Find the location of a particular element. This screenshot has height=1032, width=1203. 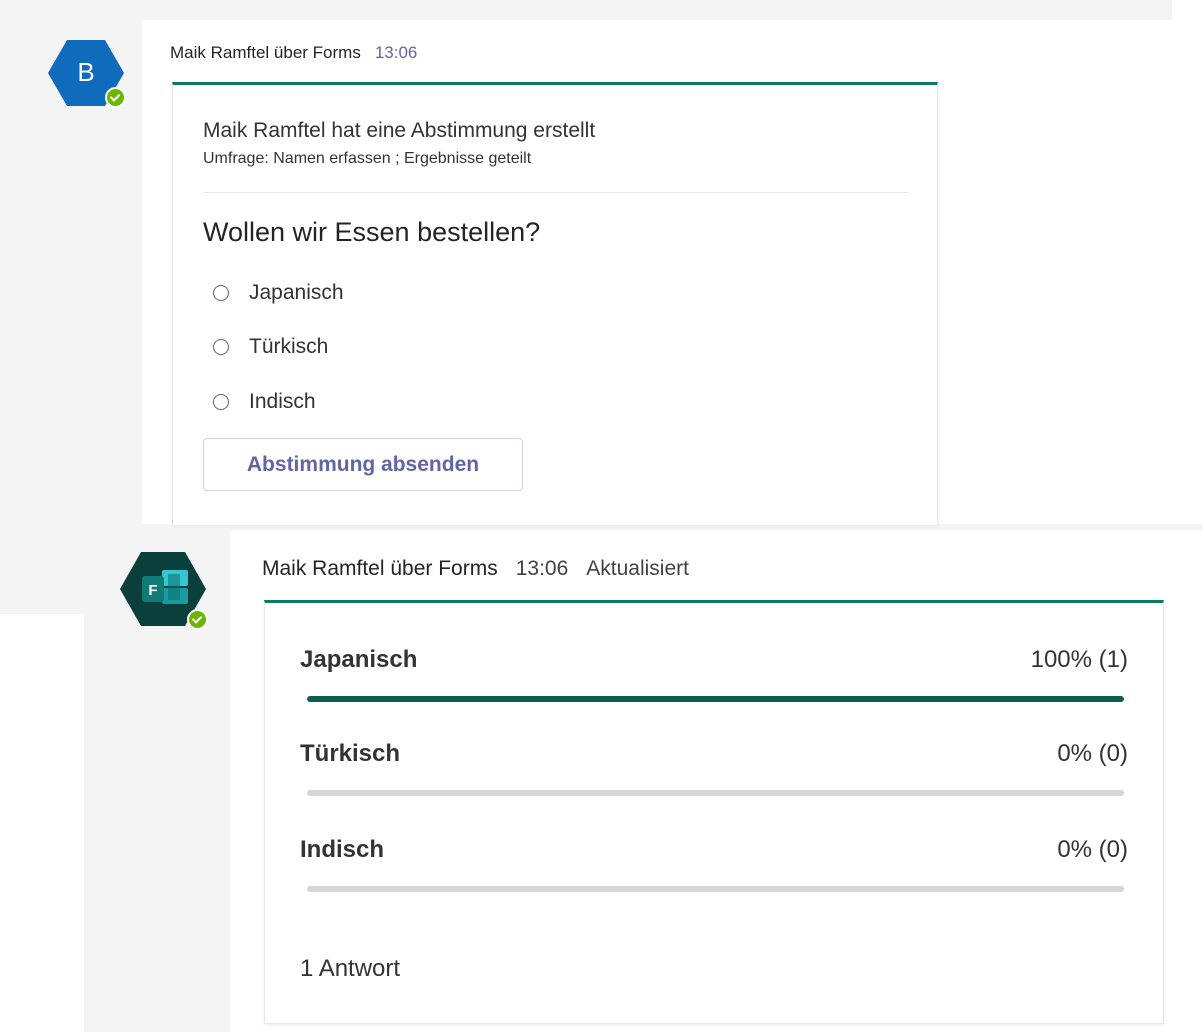

result-label: Indisch is located at coordinates (342, 849).